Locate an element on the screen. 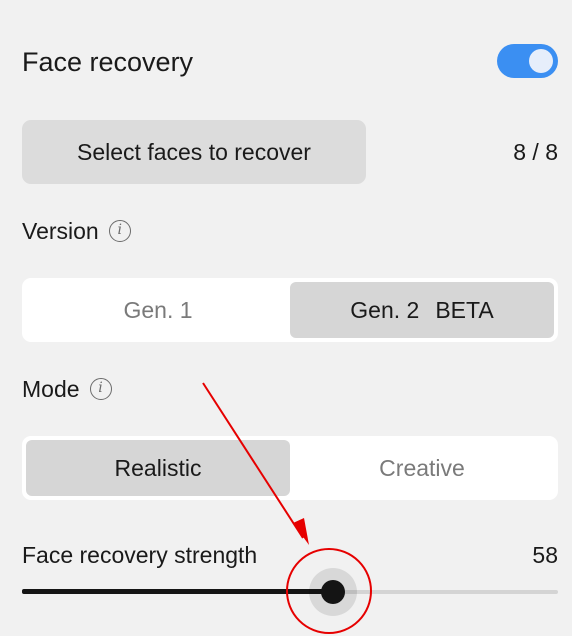 The image size is (572, 636). version-segmented-control: Gen. 1 Gen. 2 BETA is located at coordinates (290, 310).